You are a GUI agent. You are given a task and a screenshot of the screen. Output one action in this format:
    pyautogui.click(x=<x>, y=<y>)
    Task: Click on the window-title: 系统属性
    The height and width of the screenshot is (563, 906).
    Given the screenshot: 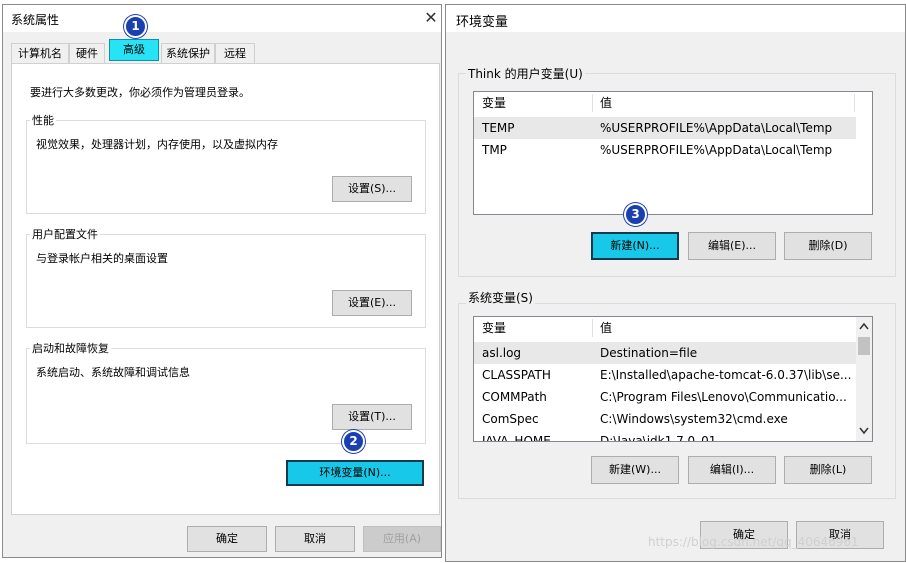 What is the action you would take?
    pyautogui.click(x=35, y=20)
    